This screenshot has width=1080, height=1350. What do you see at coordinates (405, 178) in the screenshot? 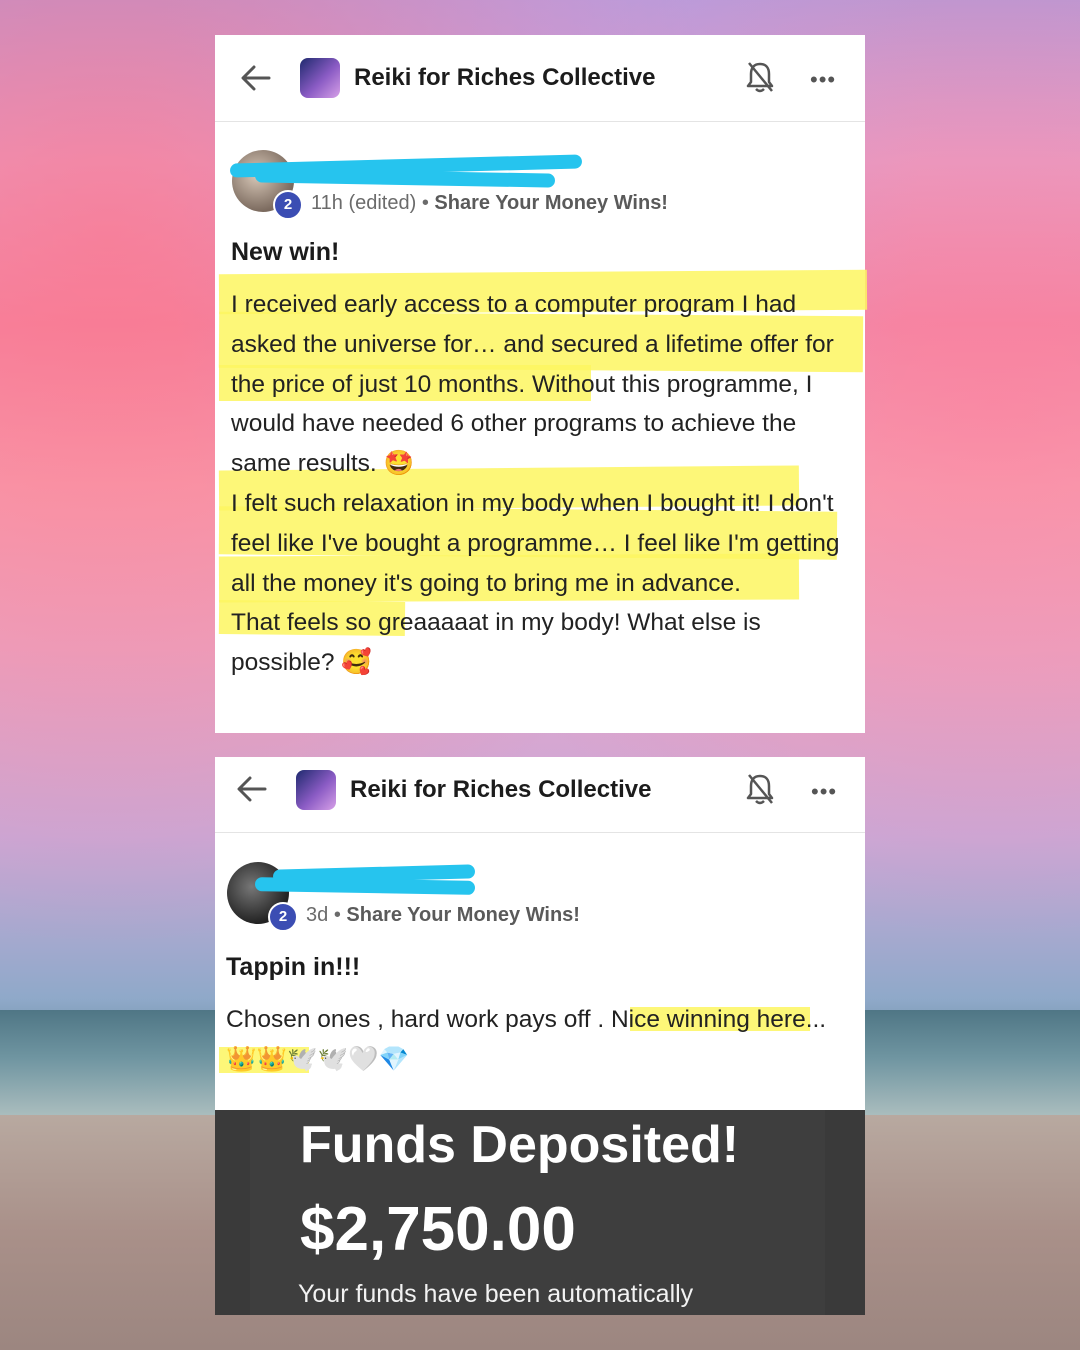
I see `redaction-scribble` at bounding box center [405, 178].